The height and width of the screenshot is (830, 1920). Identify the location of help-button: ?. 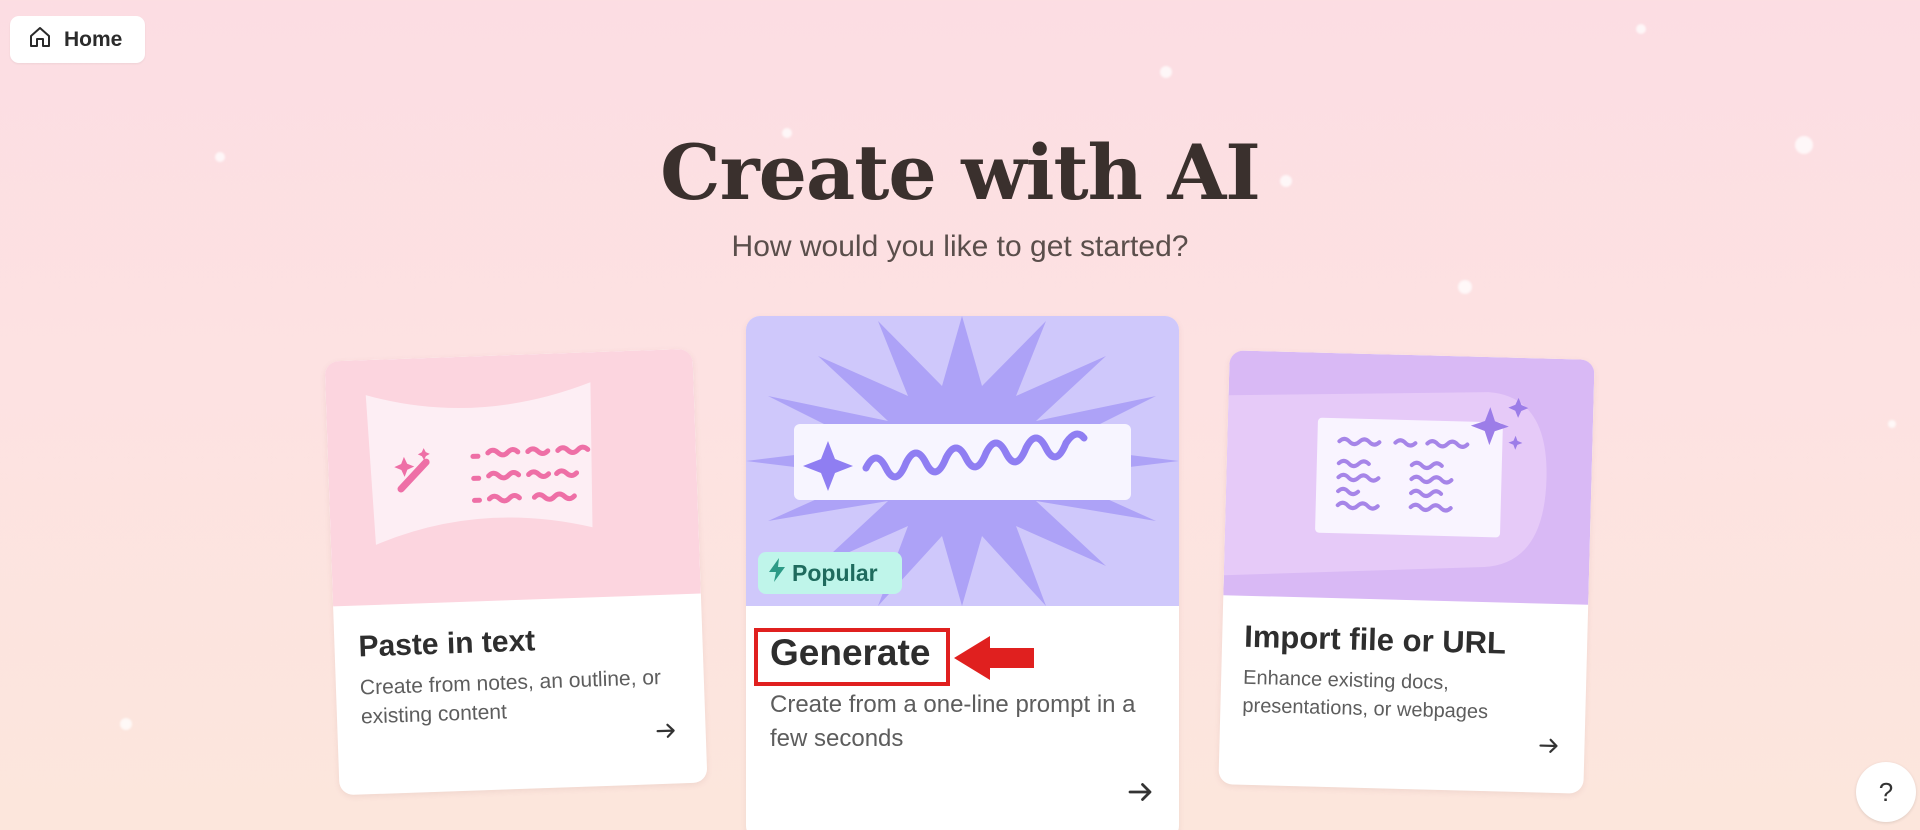
(1886, 792).